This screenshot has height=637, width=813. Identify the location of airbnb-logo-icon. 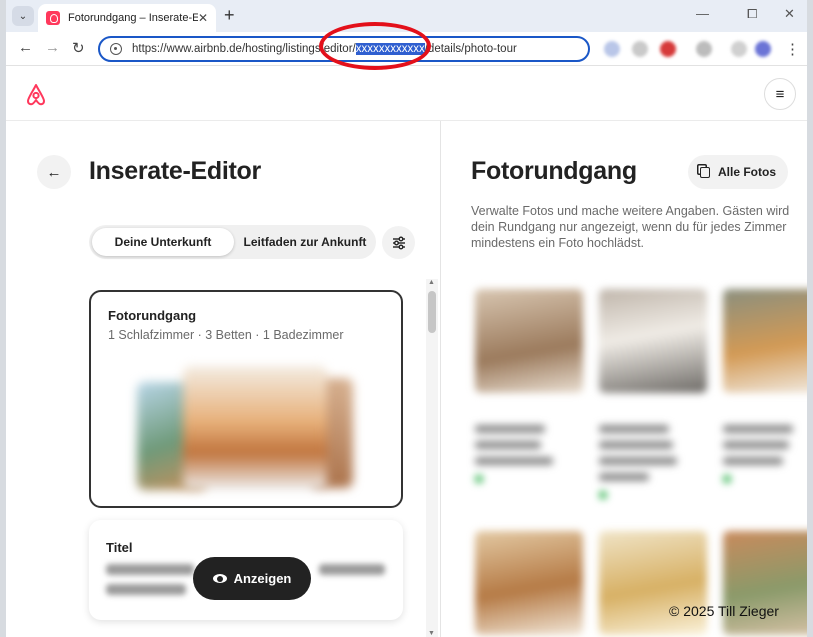
(36, 95).